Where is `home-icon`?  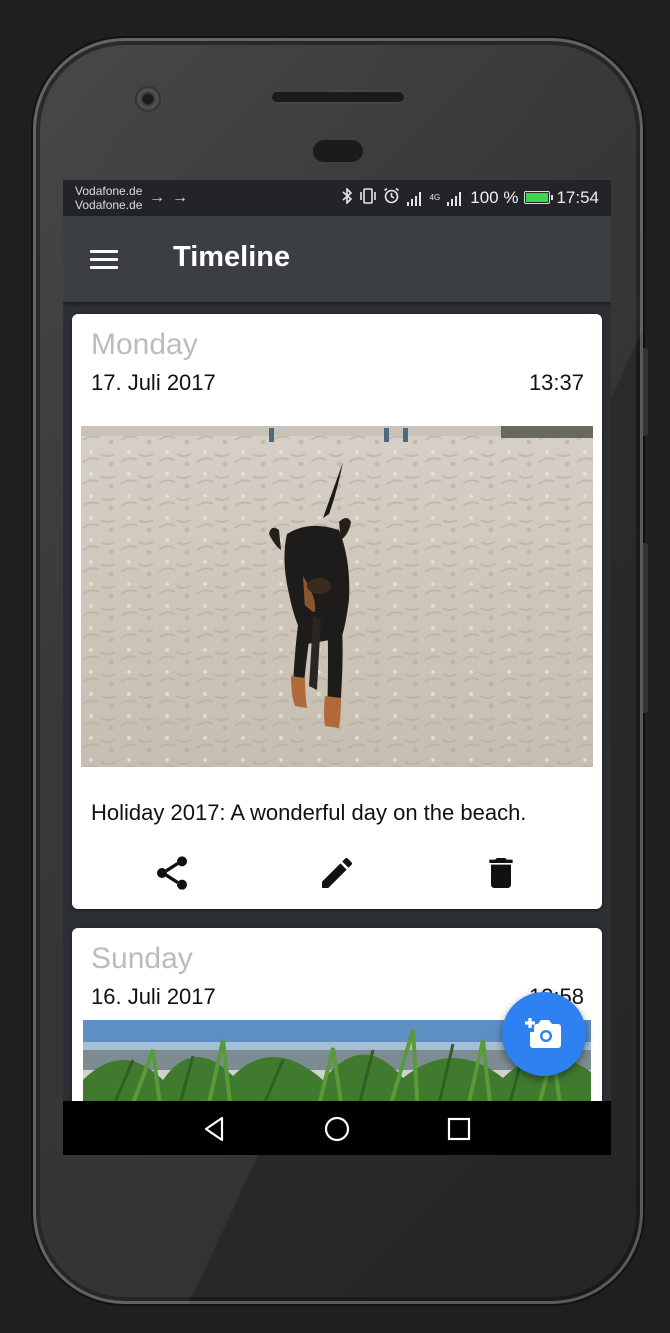 home-icon is located at coordinates (337, 1129).